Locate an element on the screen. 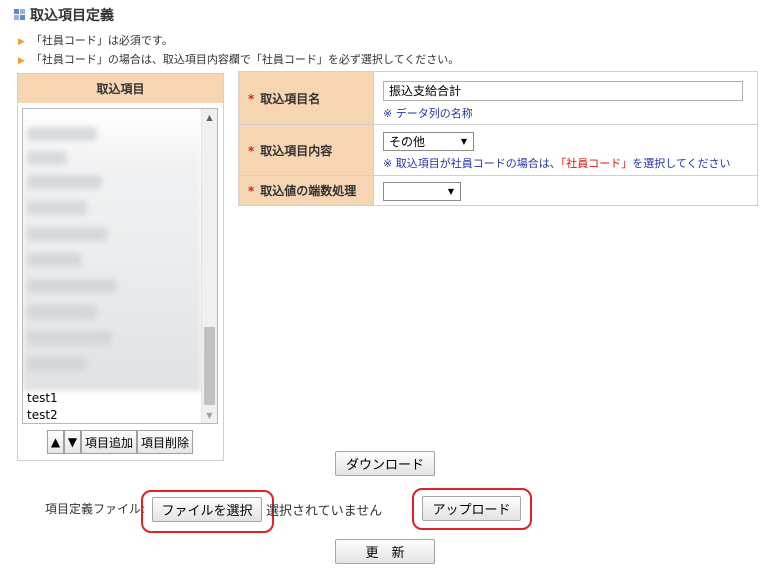  scroll-thumb is located at coordinates (209, 366).